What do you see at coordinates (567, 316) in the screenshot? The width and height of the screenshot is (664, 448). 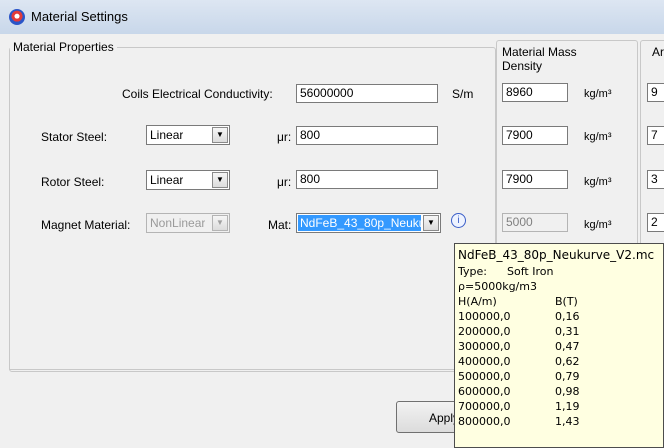 I see `tooltip-row-b: 0,16` at bounding box center [567, 316].